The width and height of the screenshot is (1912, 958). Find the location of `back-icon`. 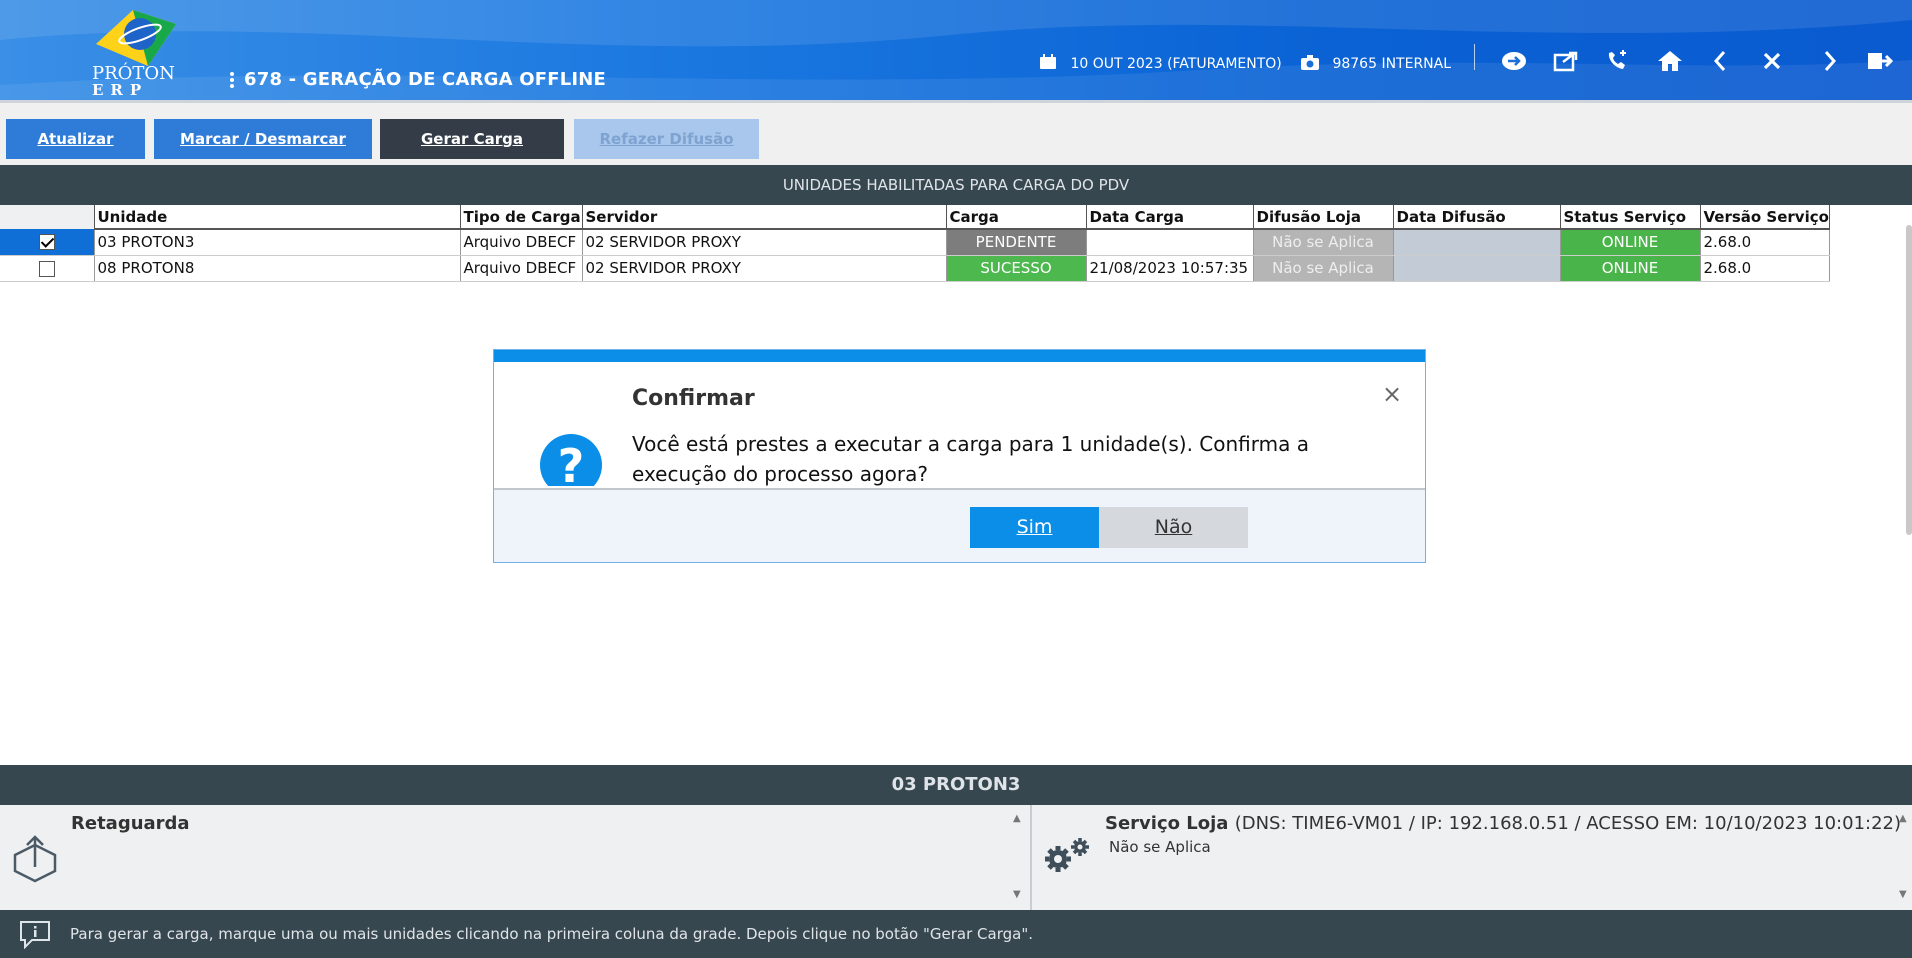

back-icon is located at coordinates (1720, 61).